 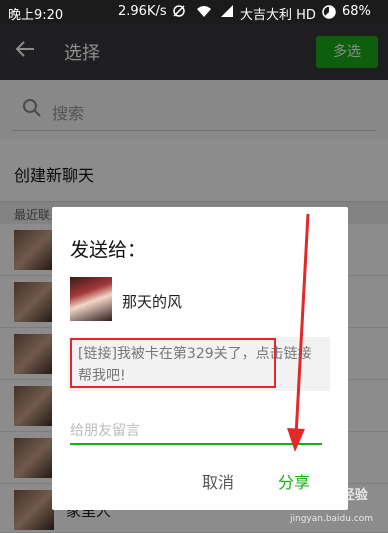 I want to click on watermark: Baidu经验, so click(x=334, y=495).